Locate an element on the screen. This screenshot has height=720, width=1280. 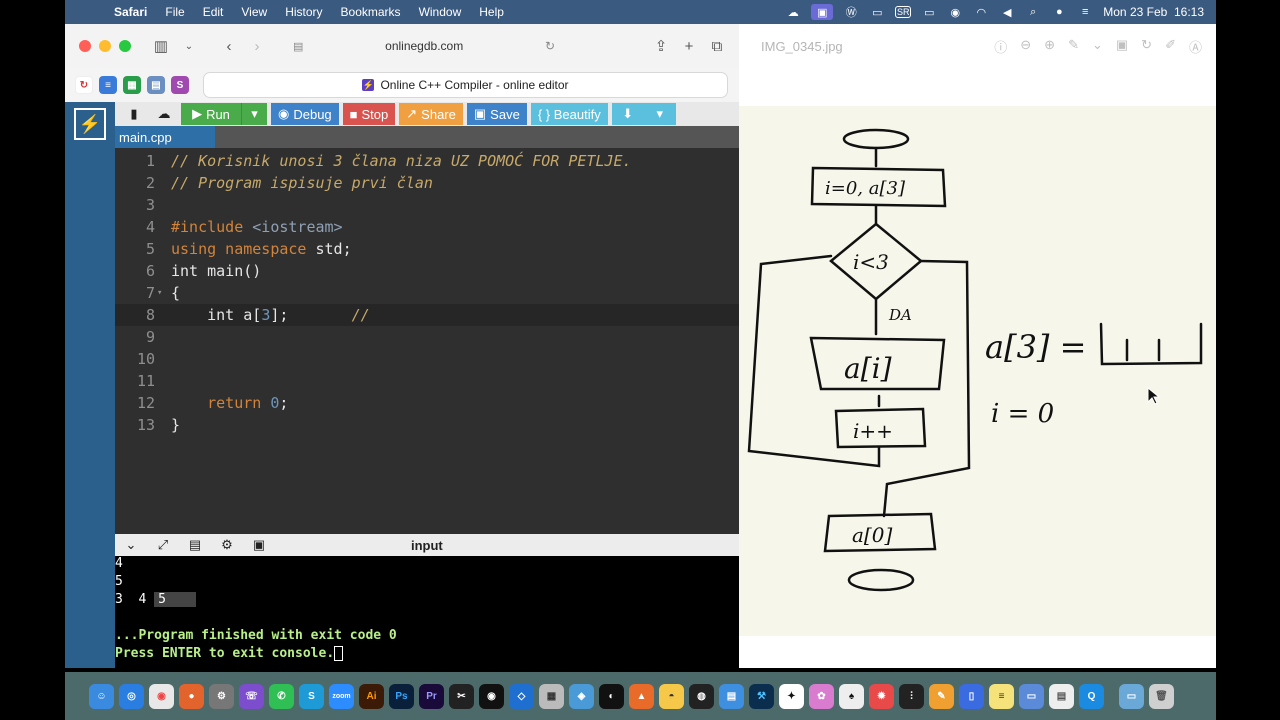
menubar-clock: Mon 23 Feb 16:13 is located at coordinates (1153, 12).